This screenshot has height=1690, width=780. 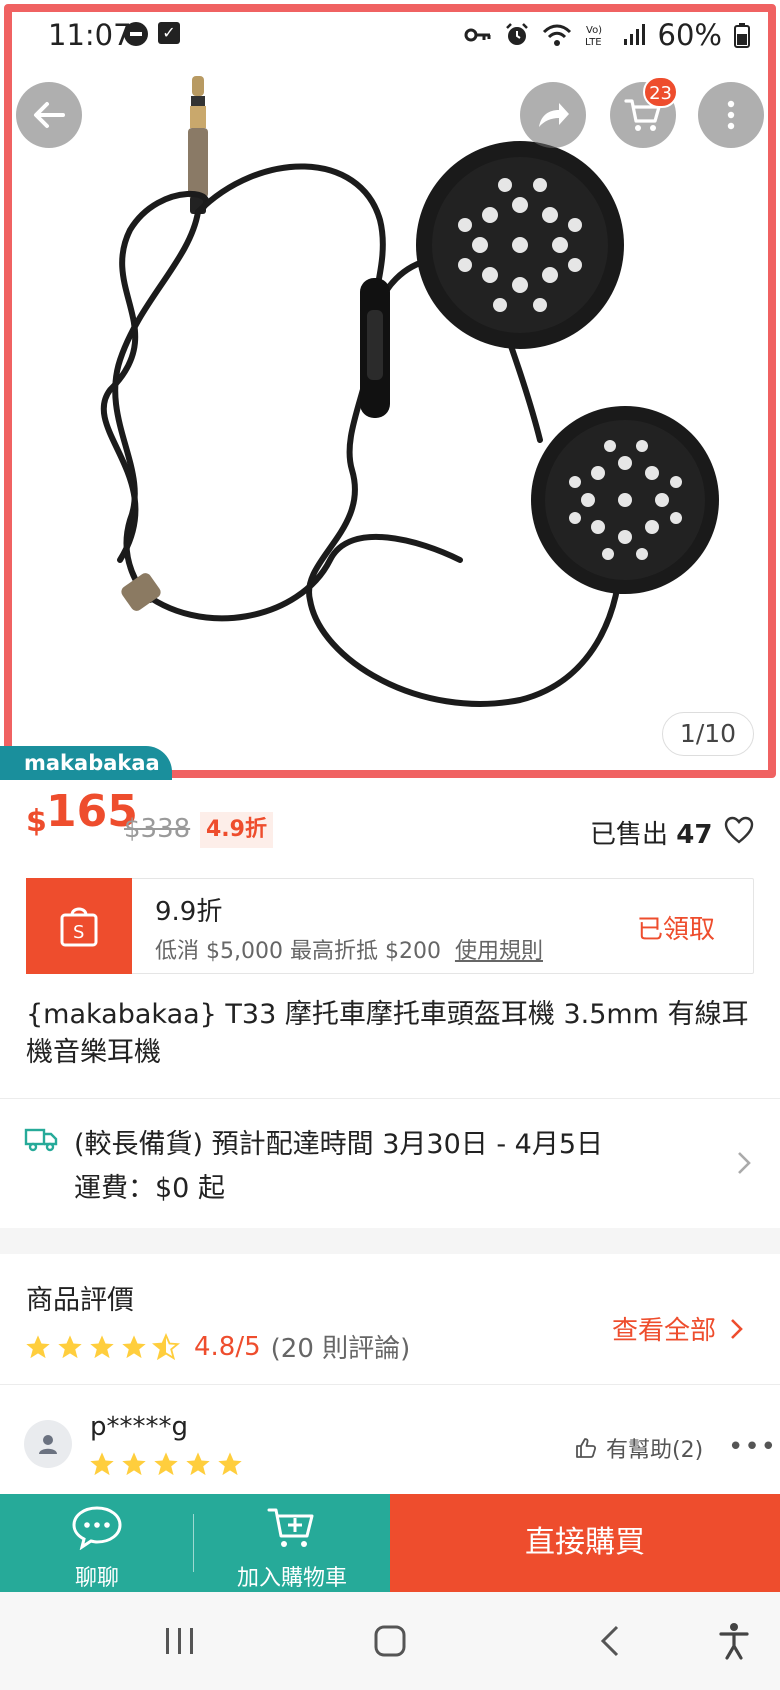 What do you see at coordinates (298, 951) in the screenshot?
I see `voucher-condition: 低消 $5,000 最高折抵 $200` at bounding box center [298, 951].